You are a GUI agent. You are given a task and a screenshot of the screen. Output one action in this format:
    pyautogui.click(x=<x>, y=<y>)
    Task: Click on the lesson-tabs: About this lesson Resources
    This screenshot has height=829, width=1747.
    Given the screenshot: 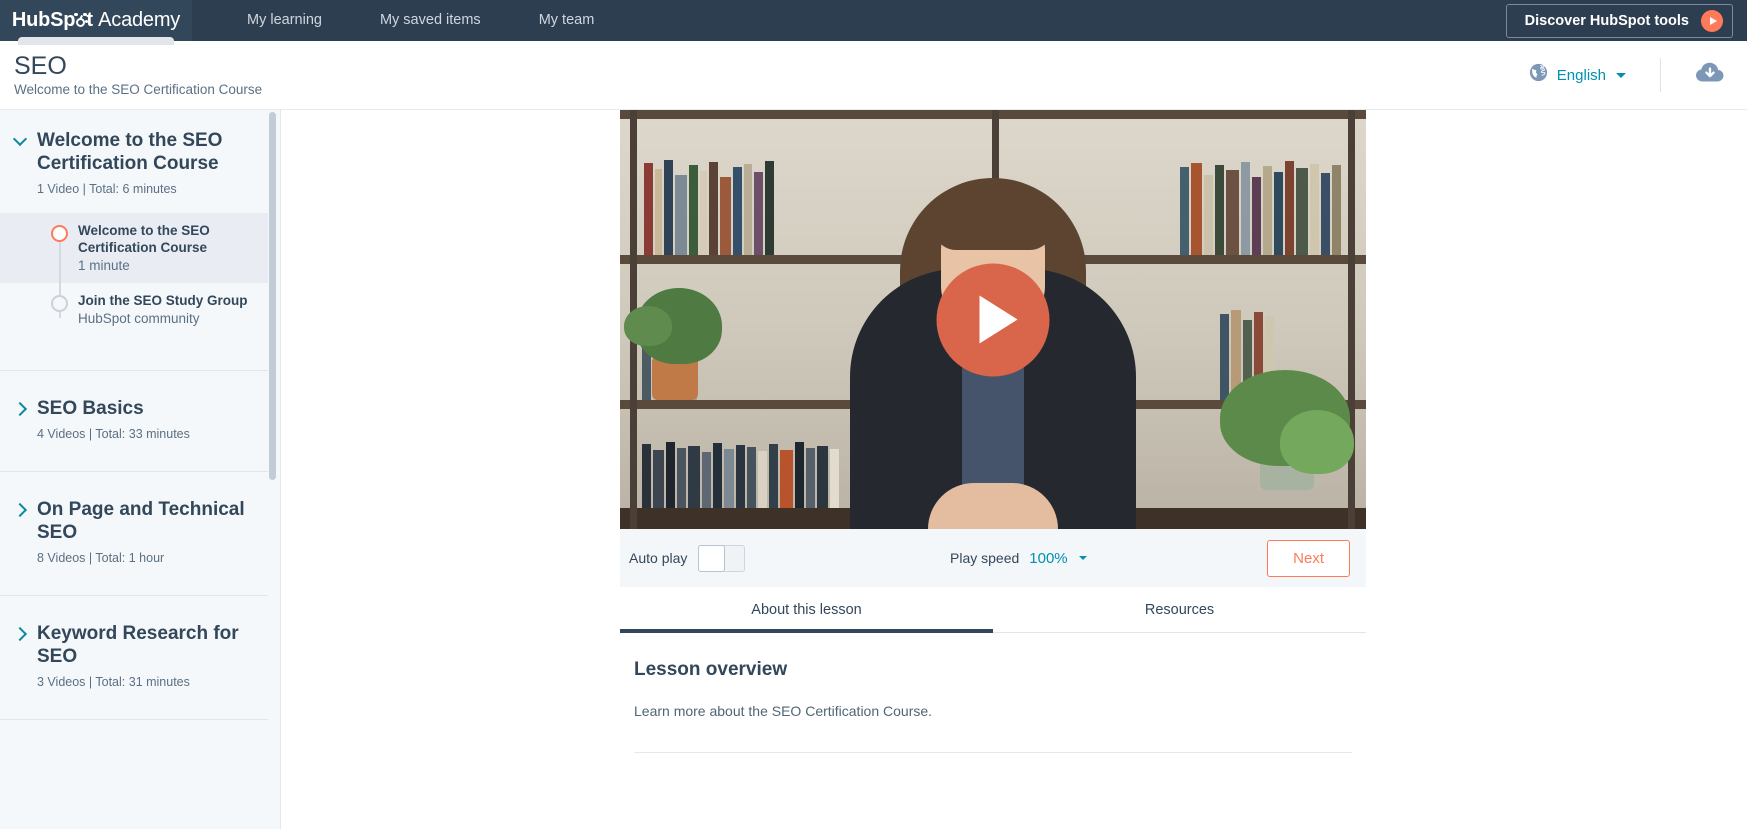 What is the action you would take?
    pyautogui.click(x=993, y=610)
    